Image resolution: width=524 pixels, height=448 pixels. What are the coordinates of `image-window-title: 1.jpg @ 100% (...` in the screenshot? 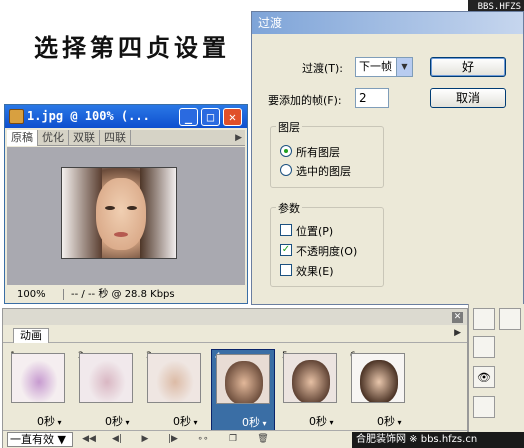 It's located at (88, 116).